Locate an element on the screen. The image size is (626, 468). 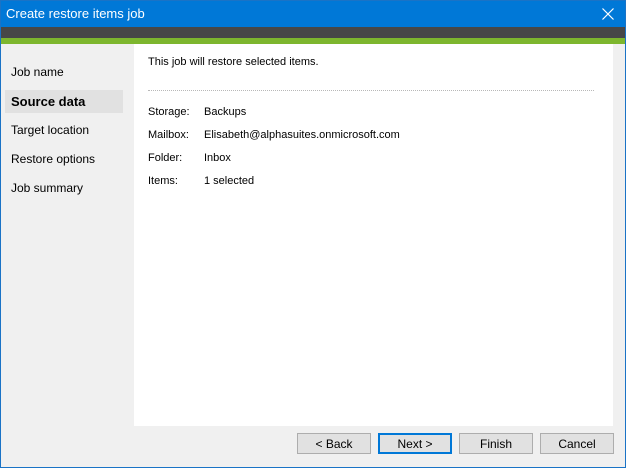
cancel-button: Cancel is located at coordinates (577, 443).